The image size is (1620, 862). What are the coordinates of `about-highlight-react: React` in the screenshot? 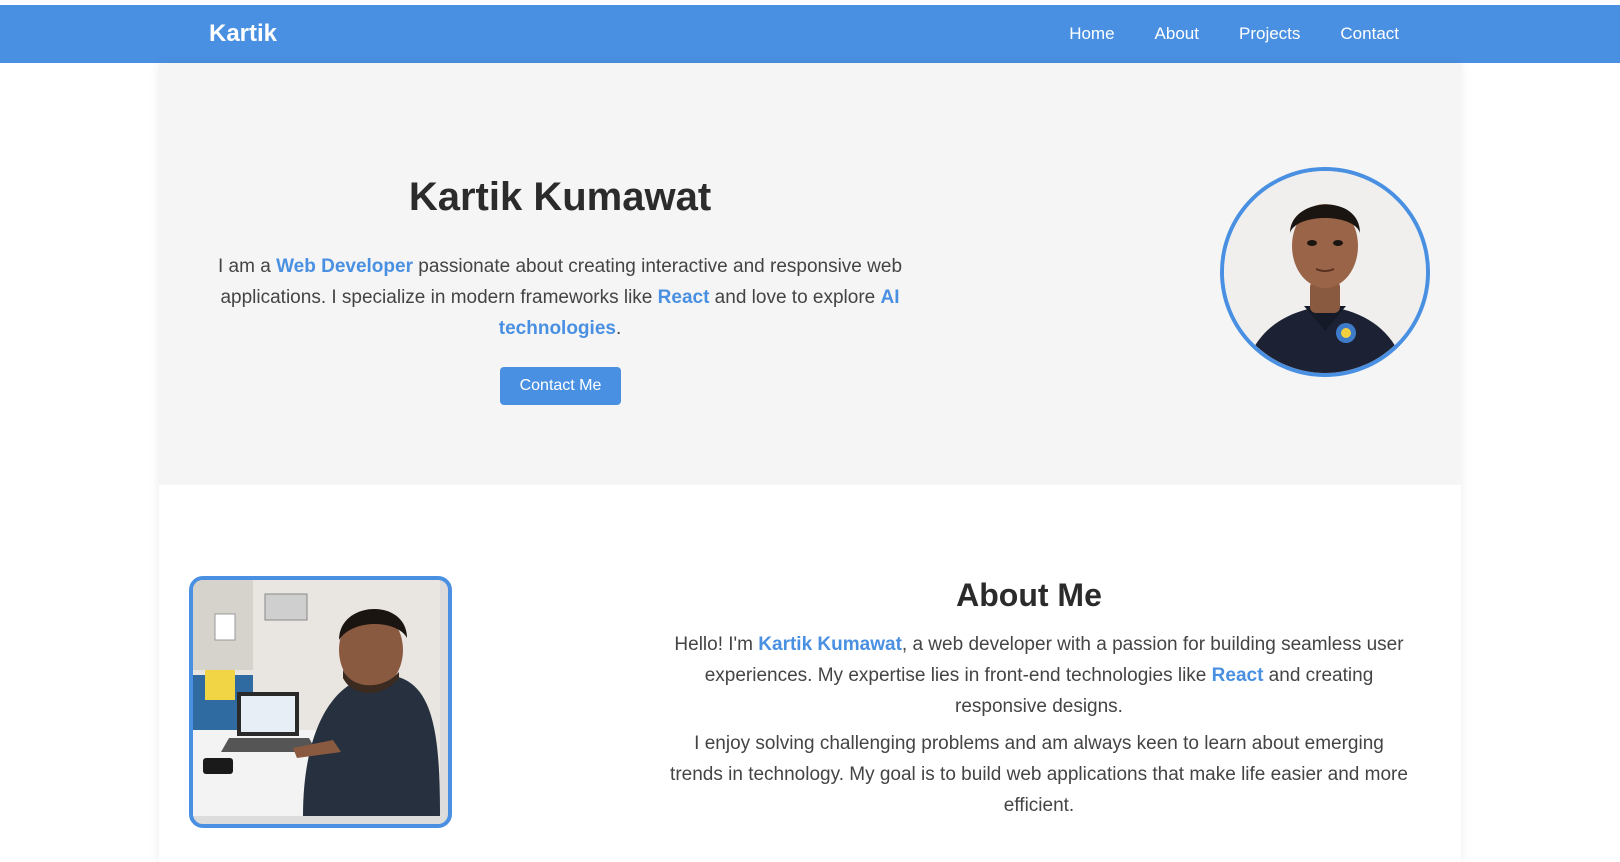 It's located at (1237, 675).